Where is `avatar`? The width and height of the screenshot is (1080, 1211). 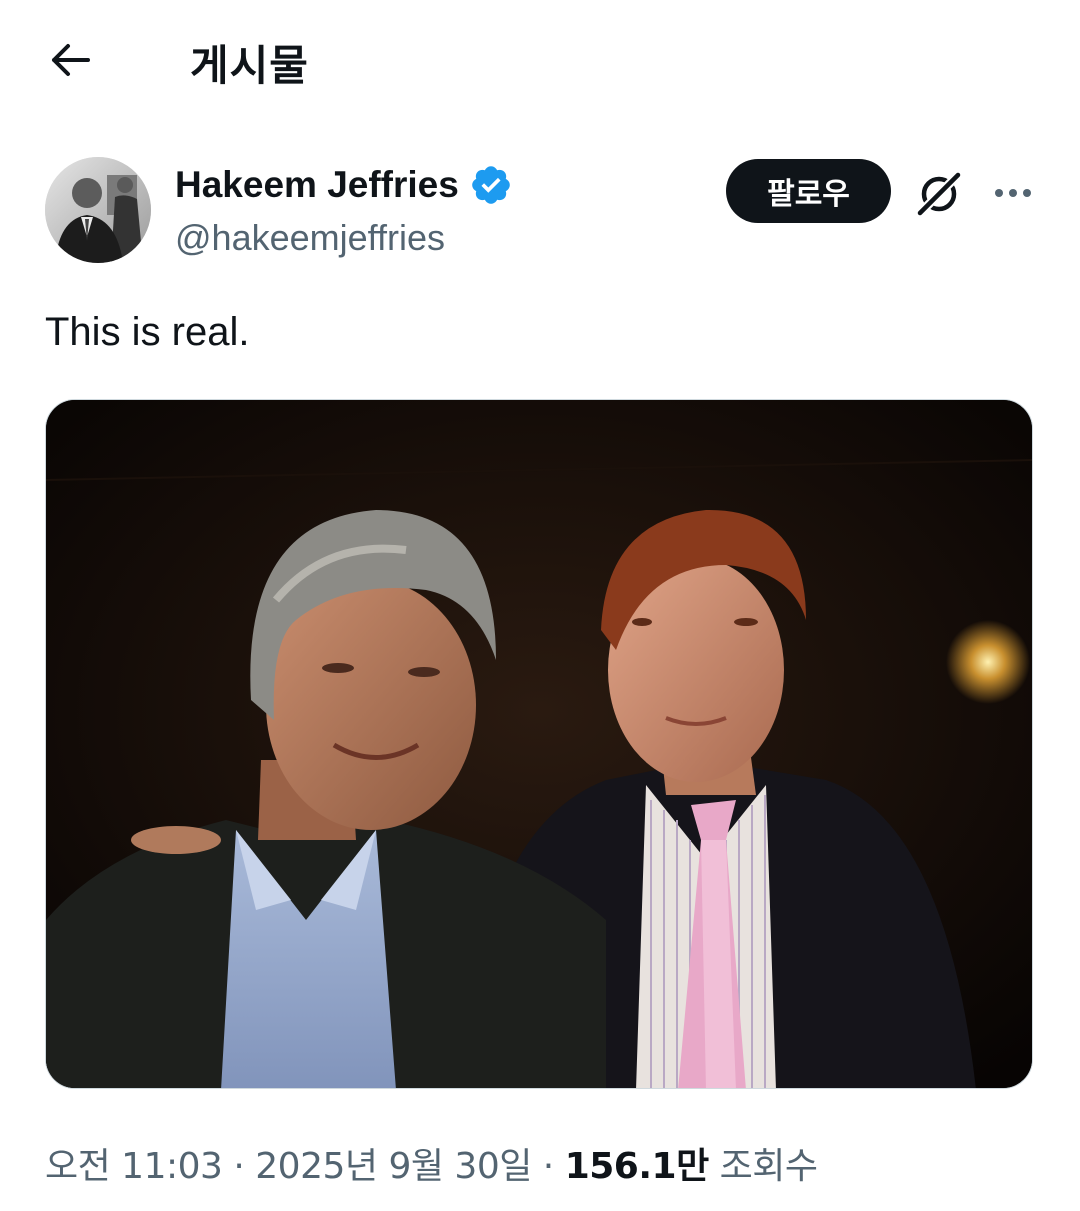 avatar is located at coordinates (98, 210).